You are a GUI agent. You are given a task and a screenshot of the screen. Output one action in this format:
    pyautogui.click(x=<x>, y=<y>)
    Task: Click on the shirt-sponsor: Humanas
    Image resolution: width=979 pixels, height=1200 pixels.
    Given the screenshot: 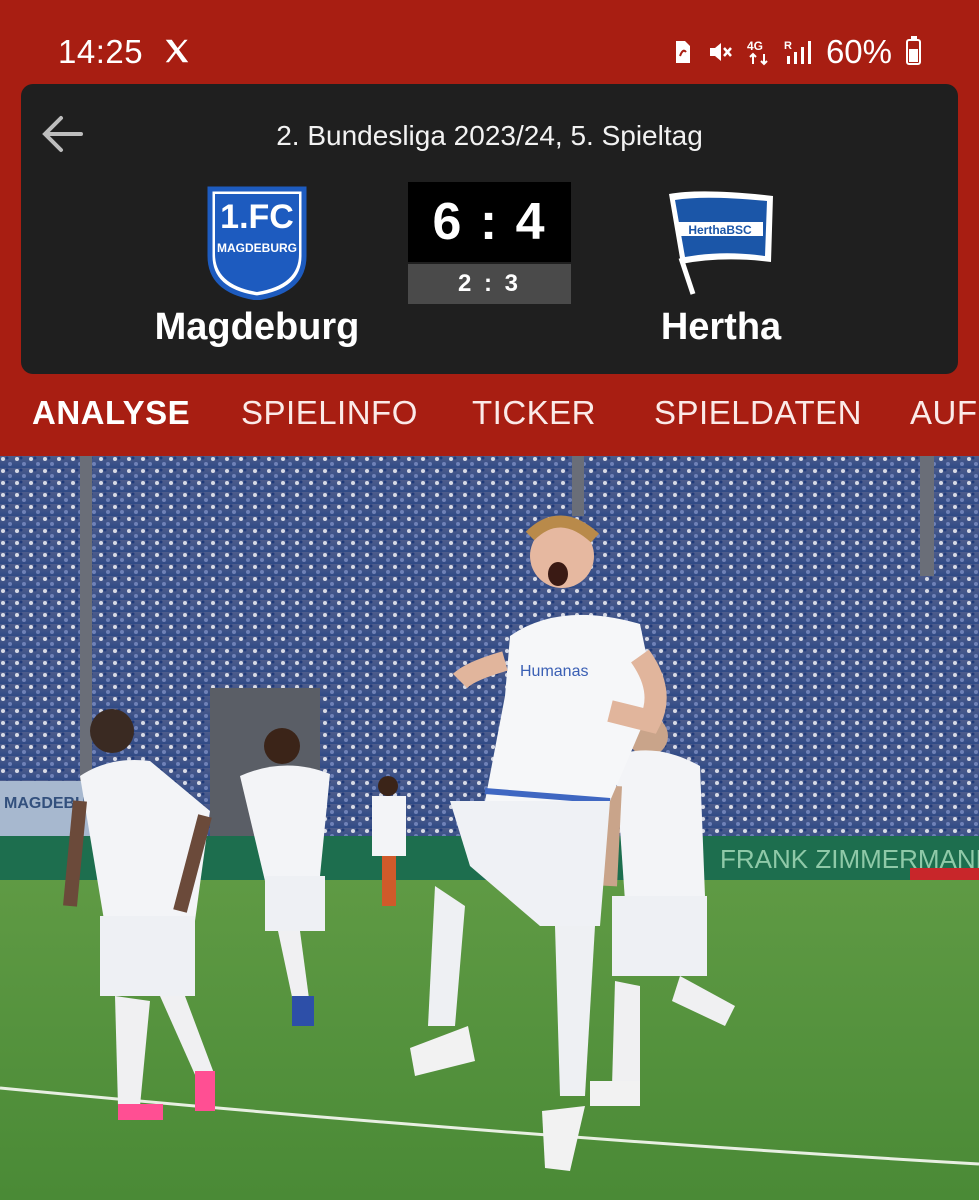 What is the action you would take?
    pyautogui.click(x=554, y=671)
    